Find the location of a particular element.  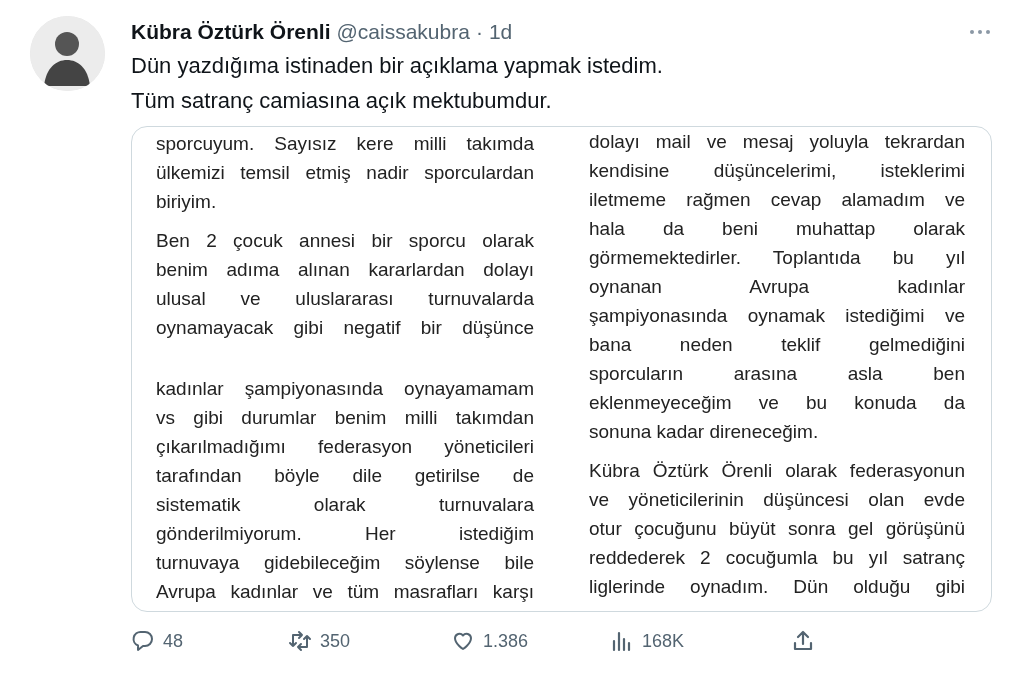

avatar is located at coordinates (67, 53).